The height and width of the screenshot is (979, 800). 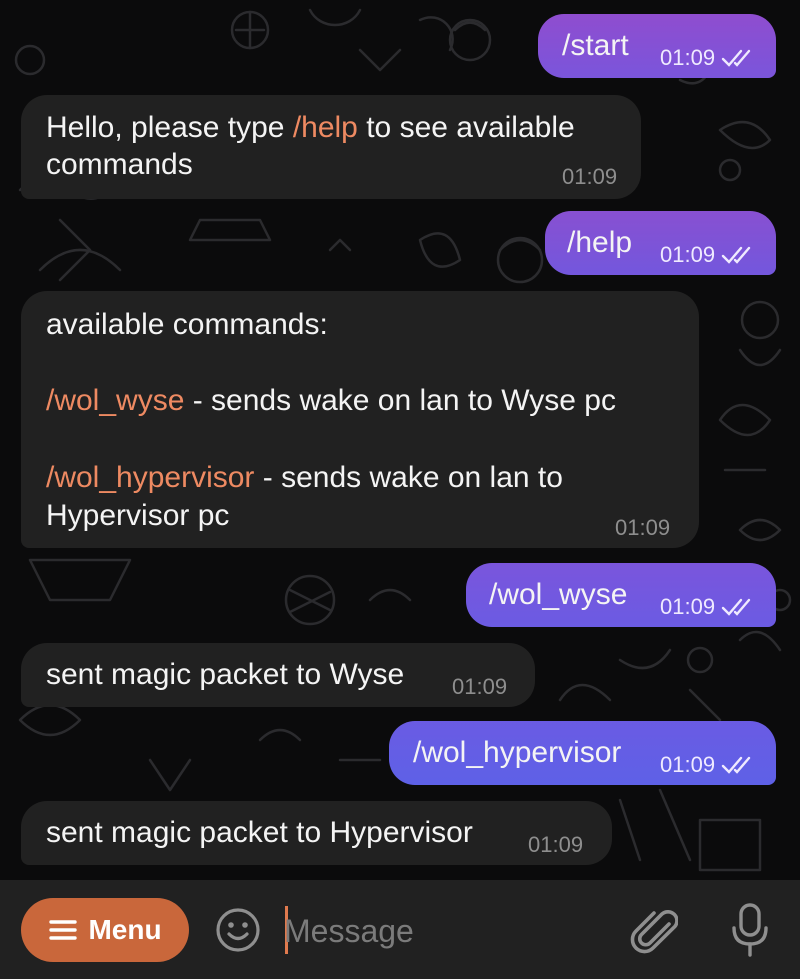 What do you see at coordinates (115, 400) in the screenshot?
I see `command-link: /wol_wyse` at bounding box center [115, 400].